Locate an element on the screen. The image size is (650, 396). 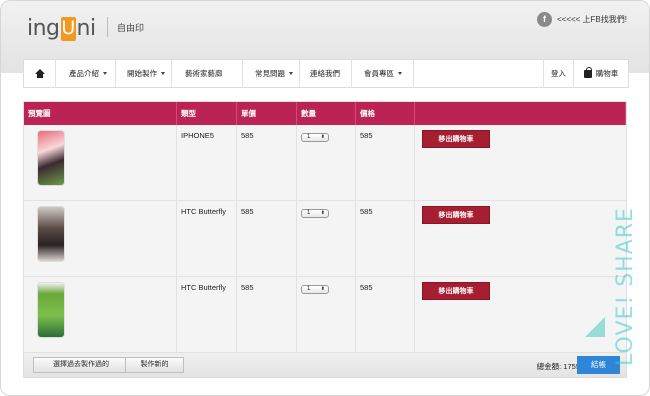
watermark-side-text: LOVE! SHARE is located at coordinates (625, 286).